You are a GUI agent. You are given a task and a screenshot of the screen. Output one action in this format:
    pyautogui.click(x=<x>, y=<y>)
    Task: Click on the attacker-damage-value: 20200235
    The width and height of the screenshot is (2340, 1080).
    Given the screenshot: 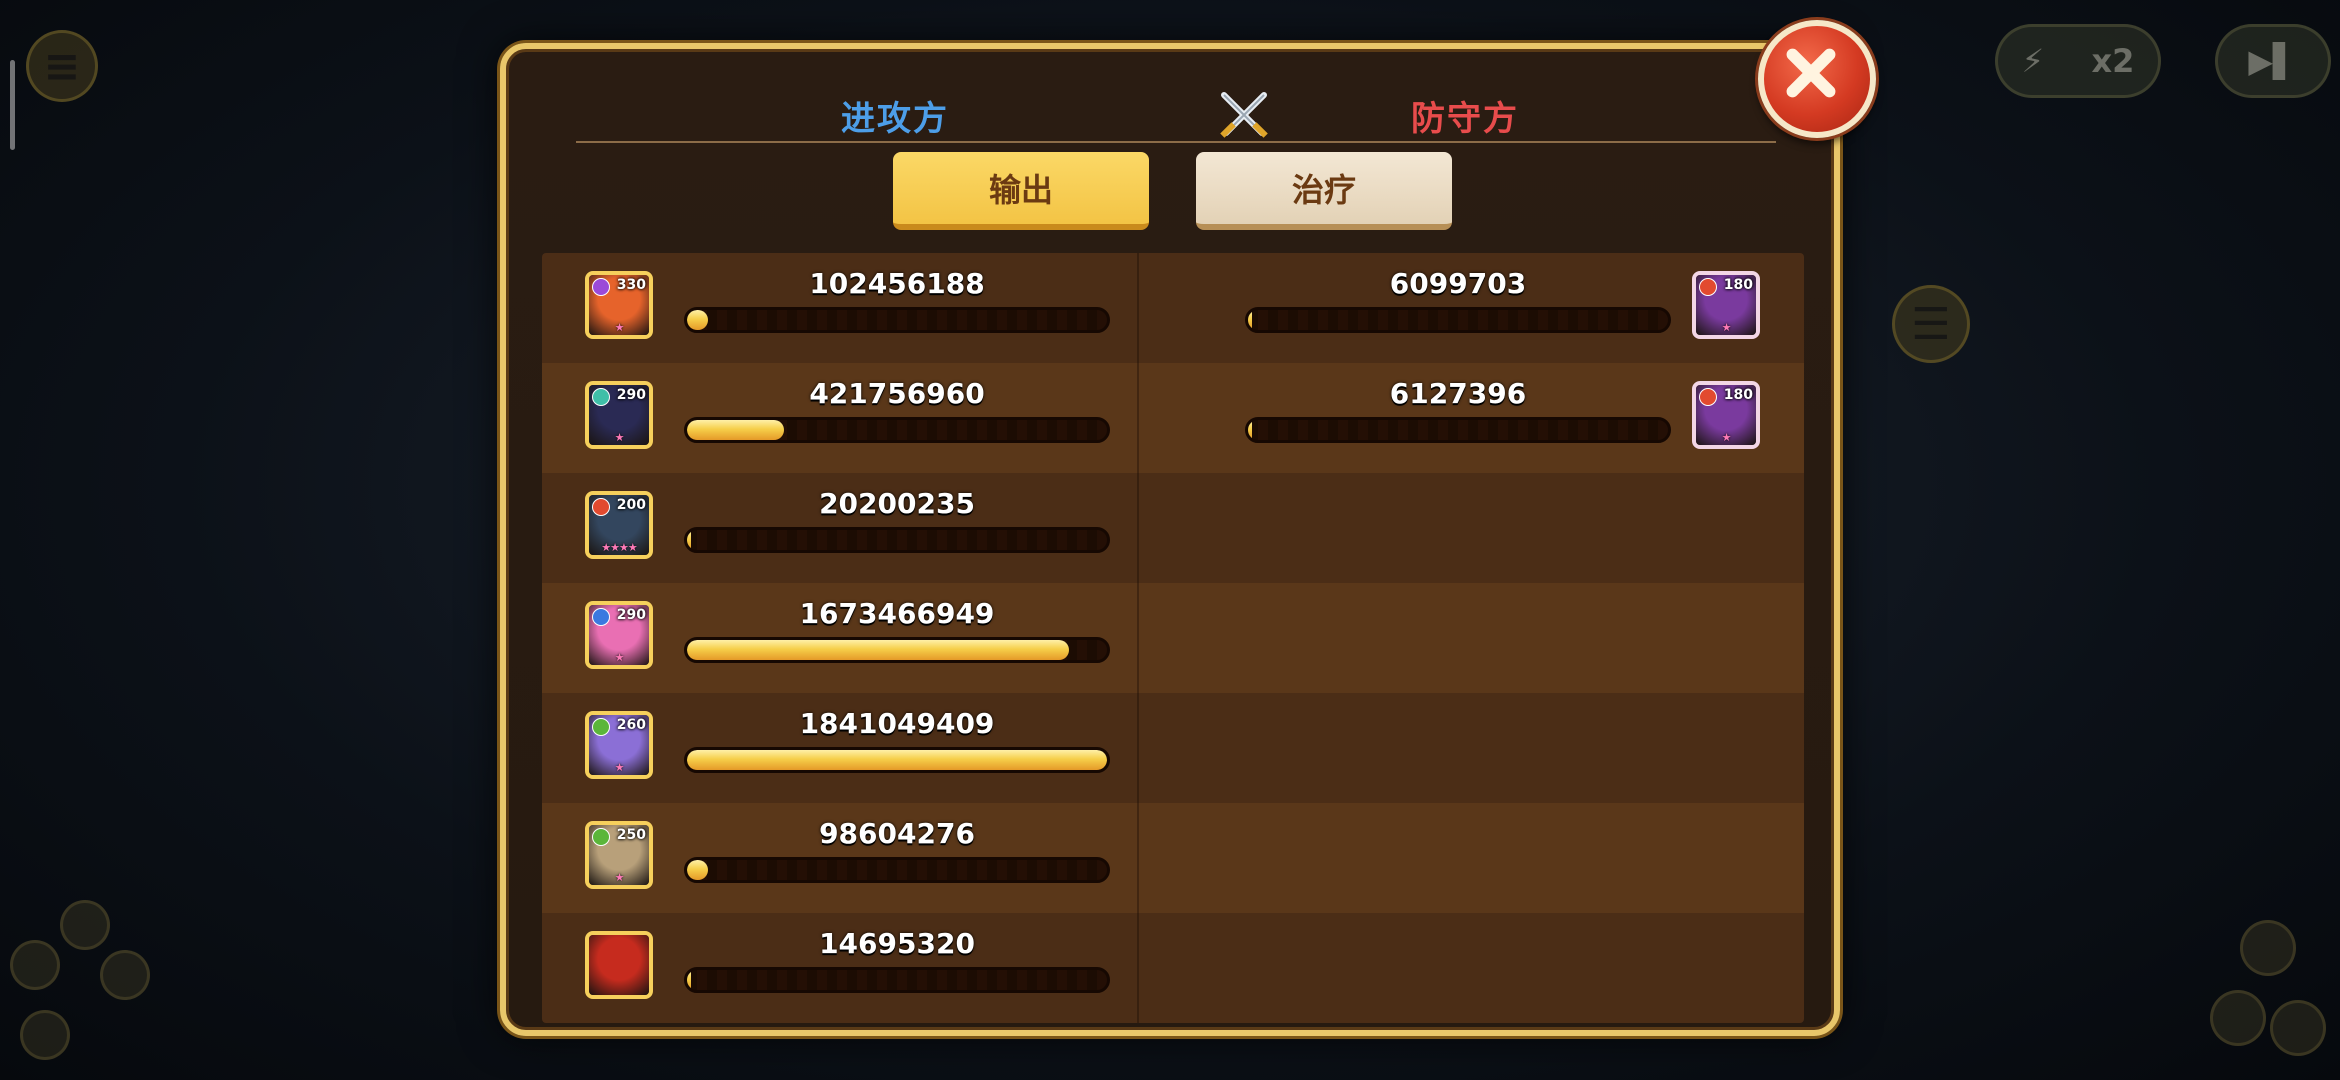 What is the action you would take?
    pyautogui.click(x=897, y=503)
    